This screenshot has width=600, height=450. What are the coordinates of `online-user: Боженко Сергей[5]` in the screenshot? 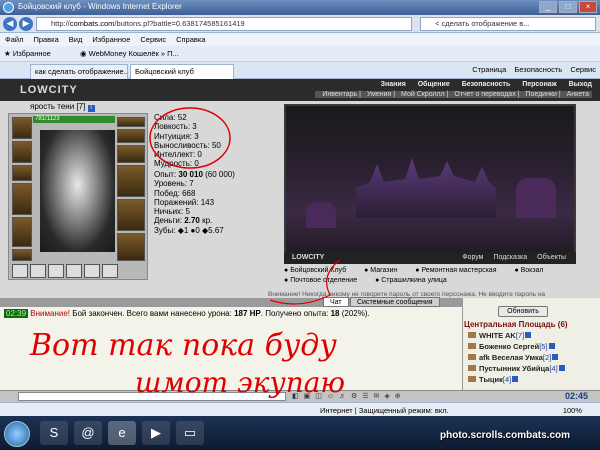 It's located at (511, 346).